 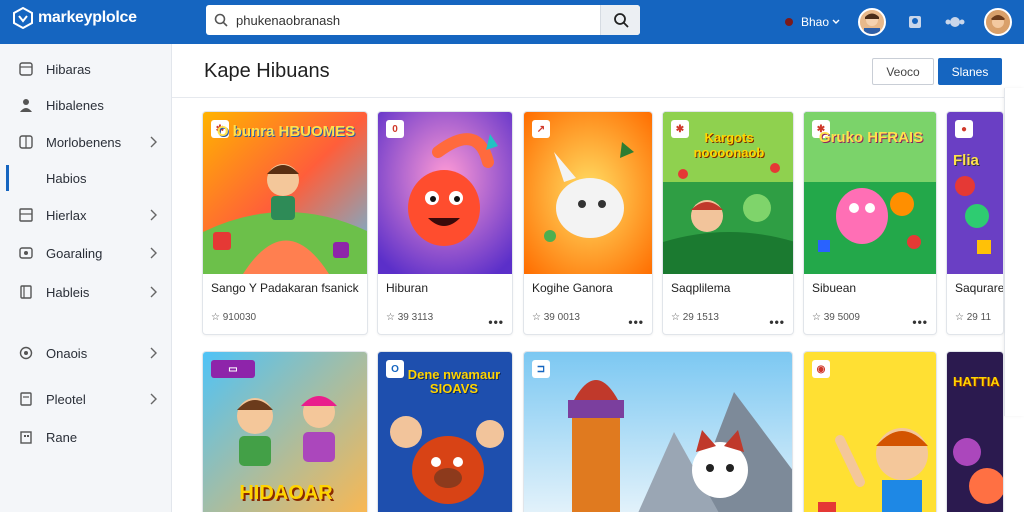 What do you see at coordinates (979, 288) in the screenshot?
I see `card-title: Saqurare` at bounding box center [979, 288].